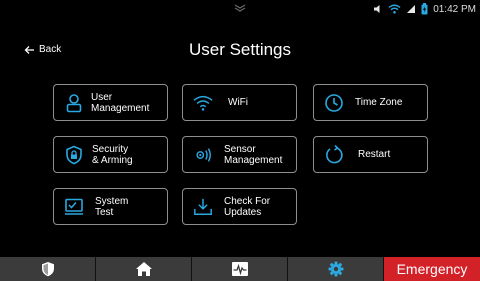  What do you see at coordinates (411, 9) in the screenshot?
I see `signal-icon` at bounding box center [411, 9].